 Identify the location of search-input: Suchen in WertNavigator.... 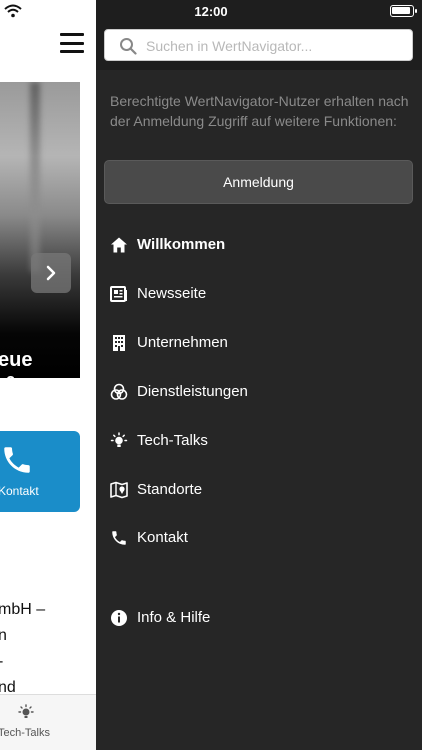
(258, 45).